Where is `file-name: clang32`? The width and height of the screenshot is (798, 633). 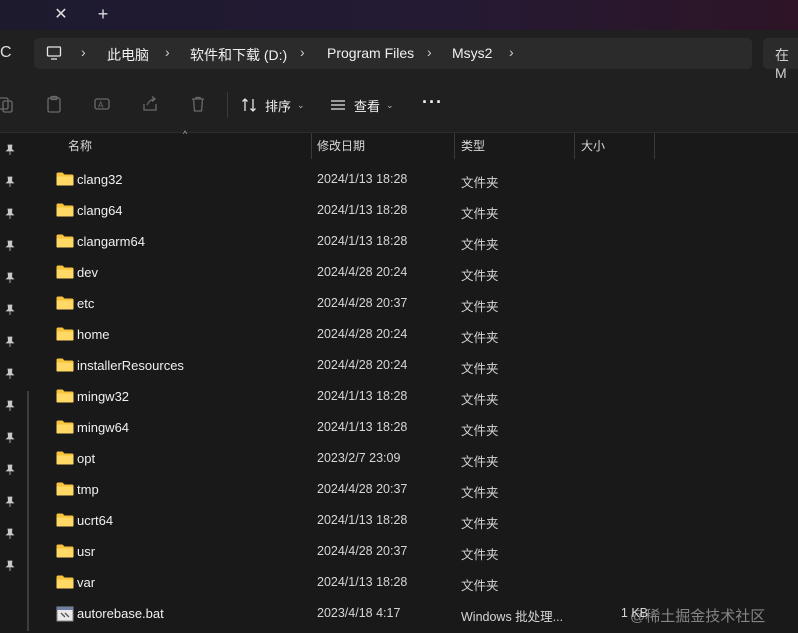
file-name: clang32 is located at coordinates (100, 179).